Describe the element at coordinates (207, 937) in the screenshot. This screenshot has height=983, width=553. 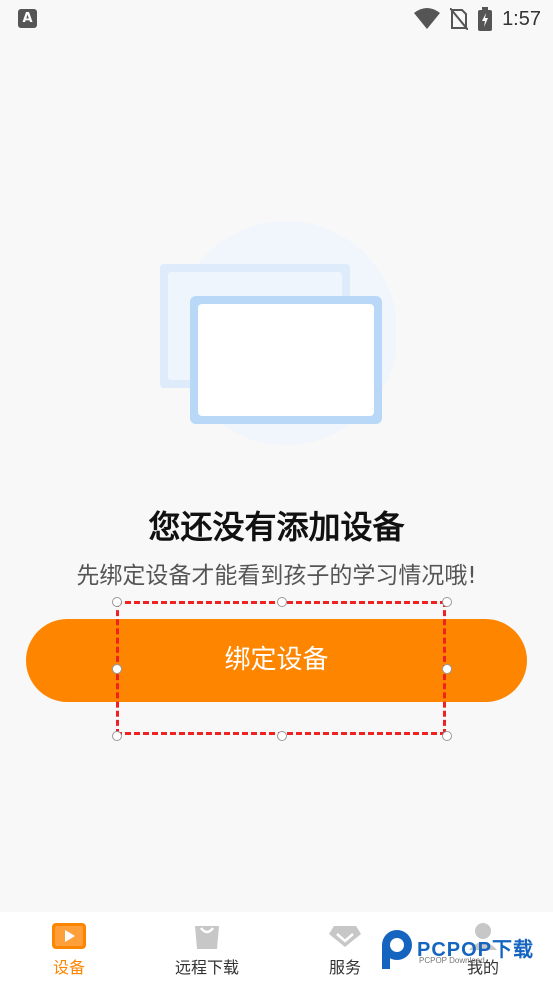
I see `shopping-bag-icon` at that location.